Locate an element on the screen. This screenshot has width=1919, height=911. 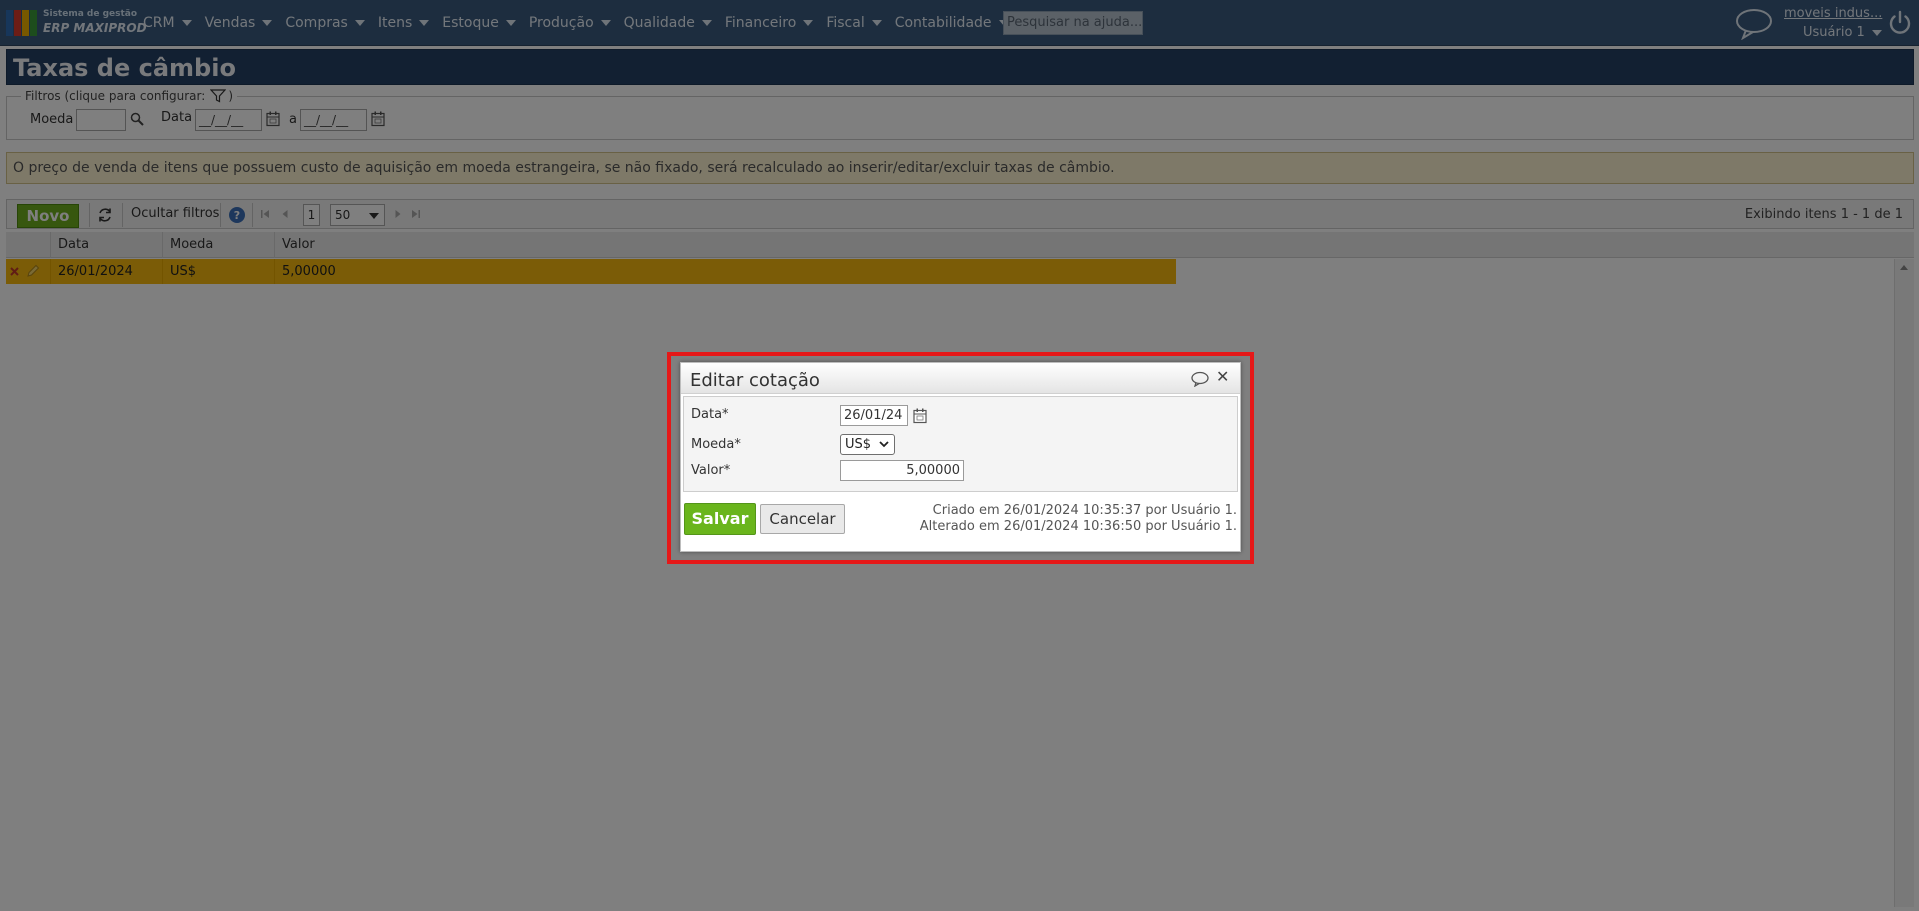
cancel-button: Cancelar is located at coordinates (802, 519).